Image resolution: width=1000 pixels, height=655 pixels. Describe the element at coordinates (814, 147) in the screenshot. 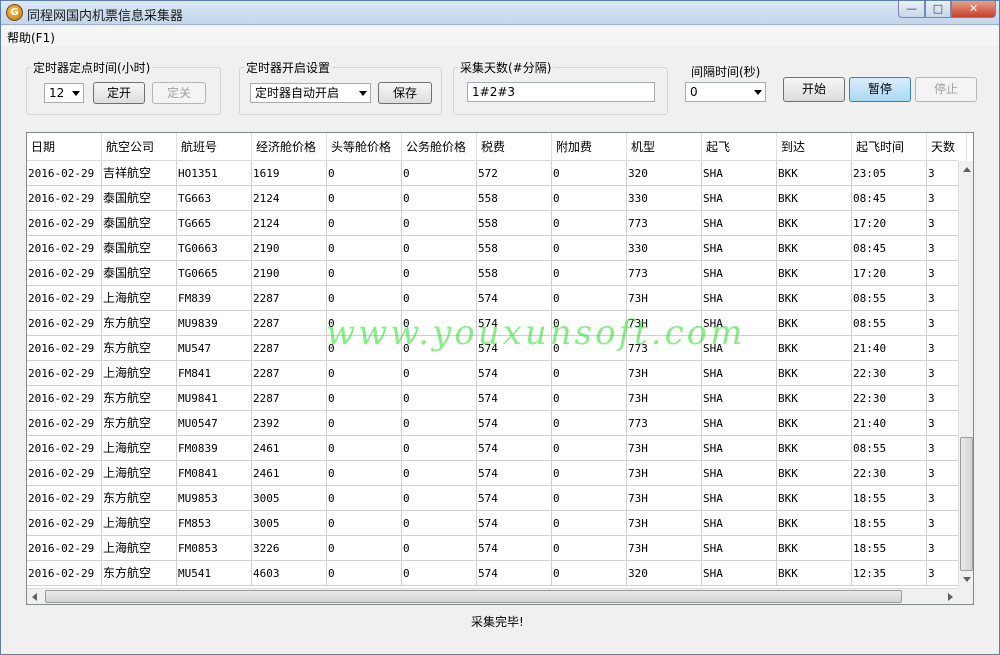

I see `column-header: 到达` at that location.